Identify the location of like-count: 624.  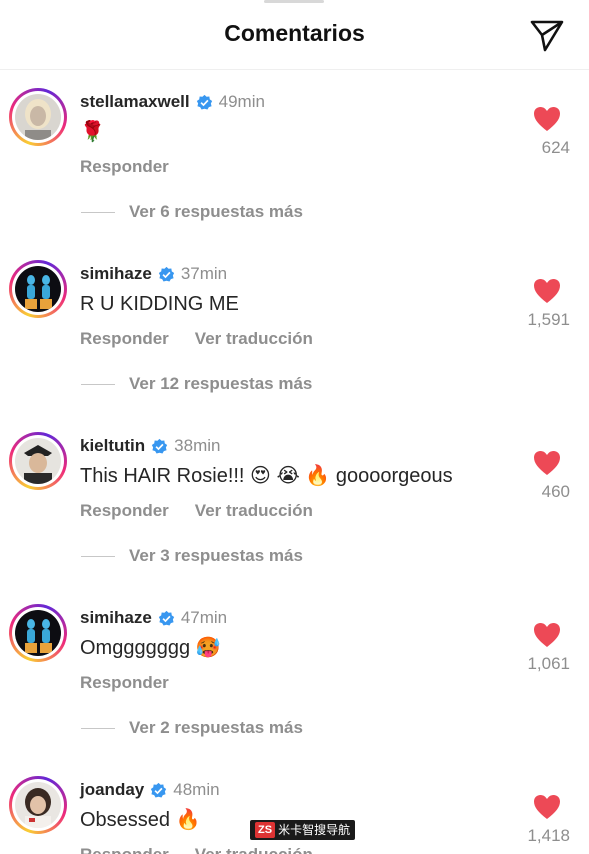
(555, 147).